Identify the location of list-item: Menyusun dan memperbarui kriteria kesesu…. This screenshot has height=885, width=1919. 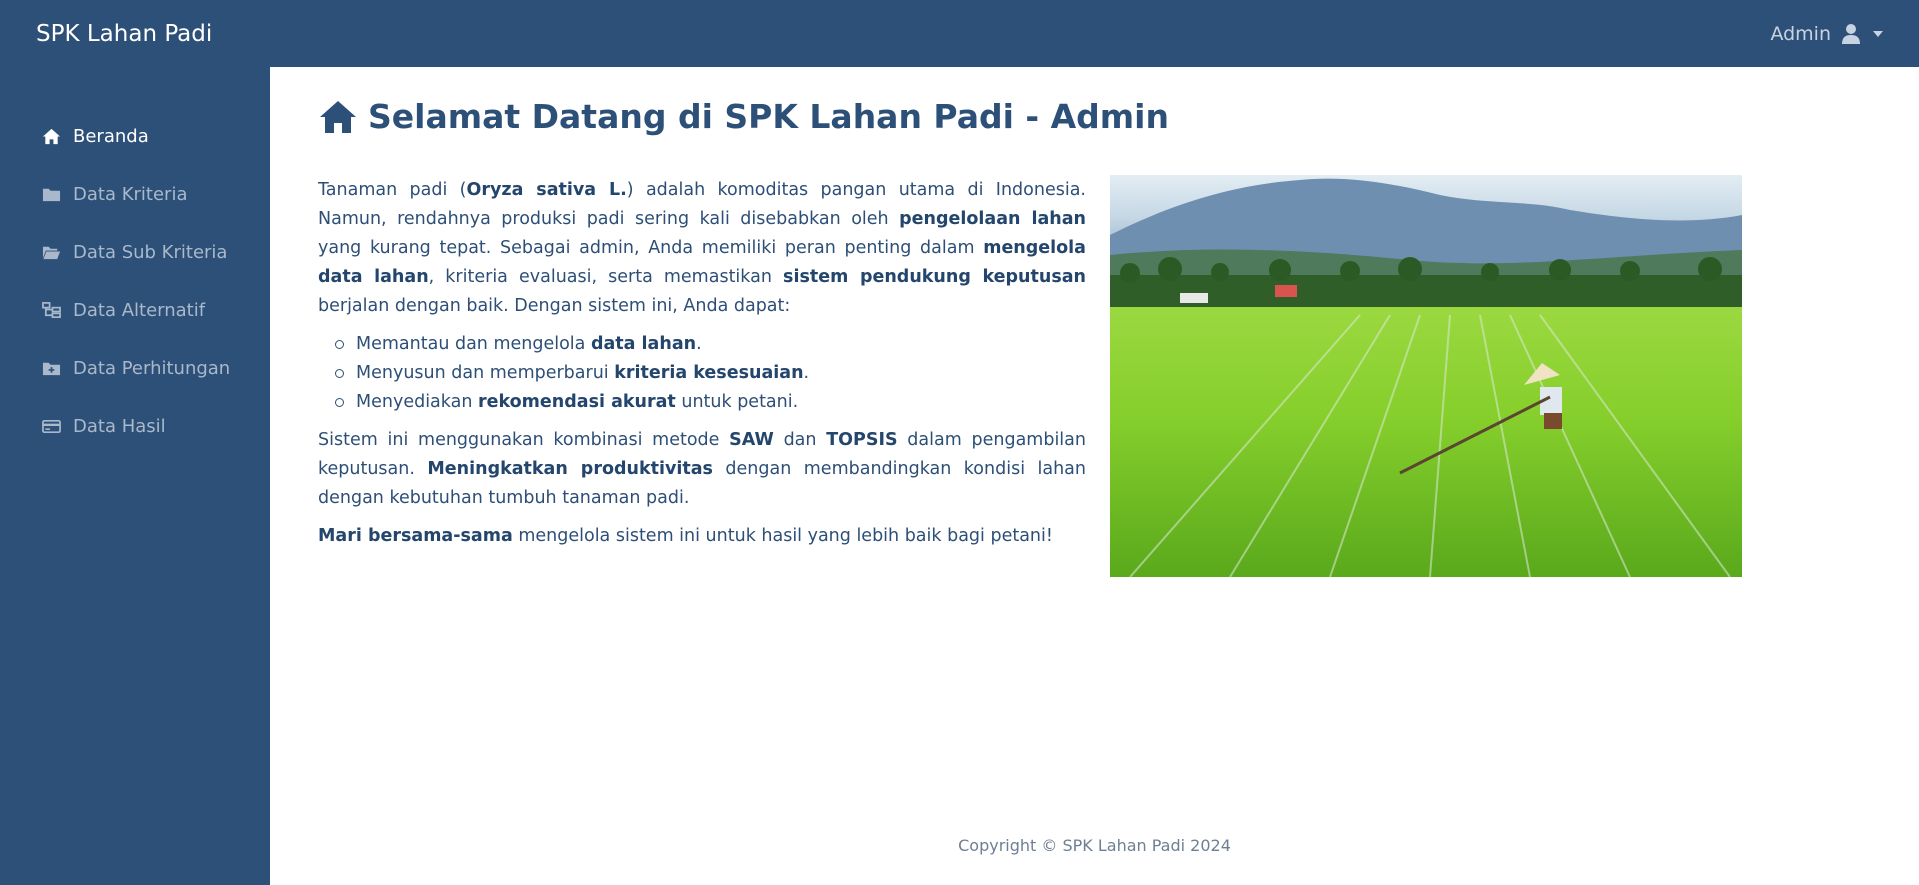
(710, 373).